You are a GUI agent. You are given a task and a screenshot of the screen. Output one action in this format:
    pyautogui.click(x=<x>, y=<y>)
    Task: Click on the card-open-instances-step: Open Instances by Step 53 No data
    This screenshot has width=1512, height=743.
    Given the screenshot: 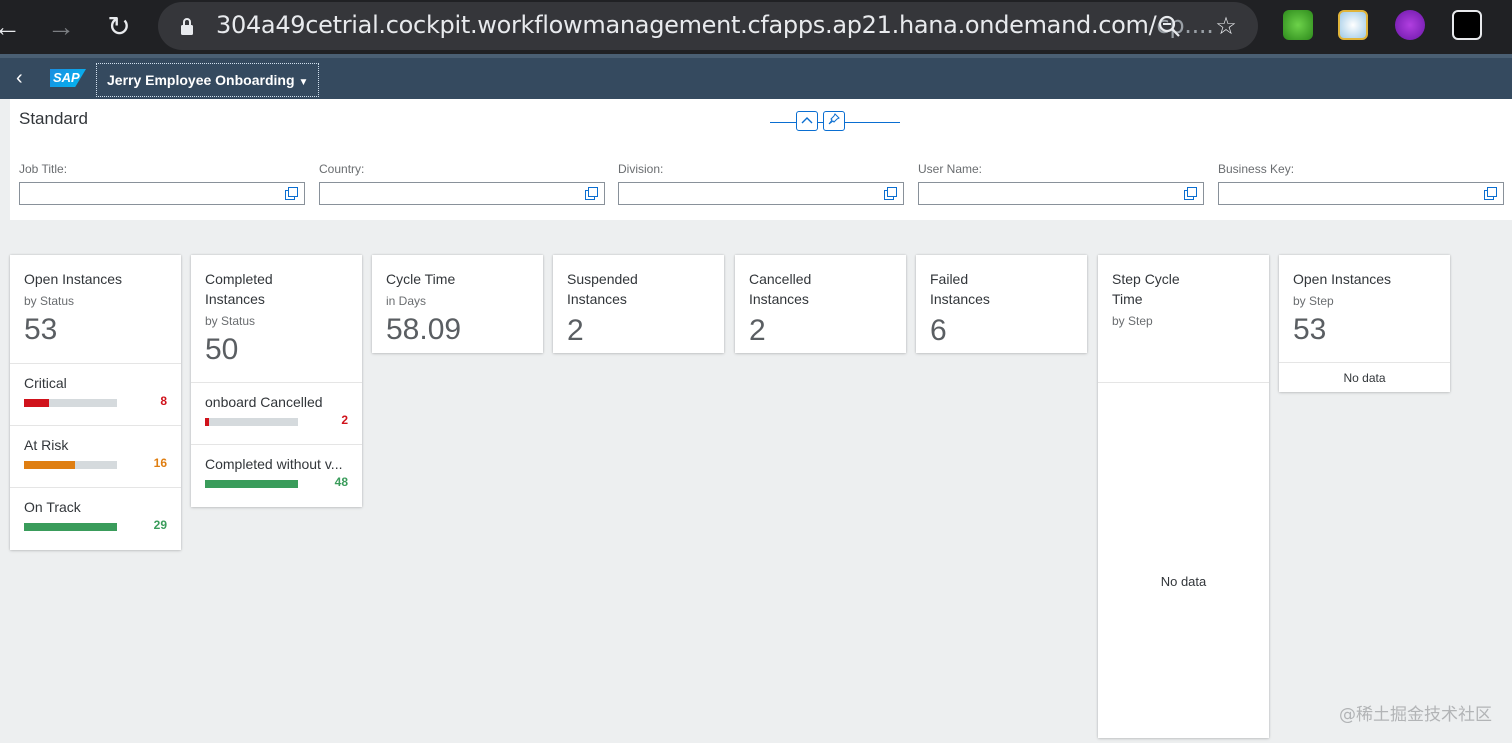 What is the action you would take?
    pyautogui.click(x=1364, y=323)
    